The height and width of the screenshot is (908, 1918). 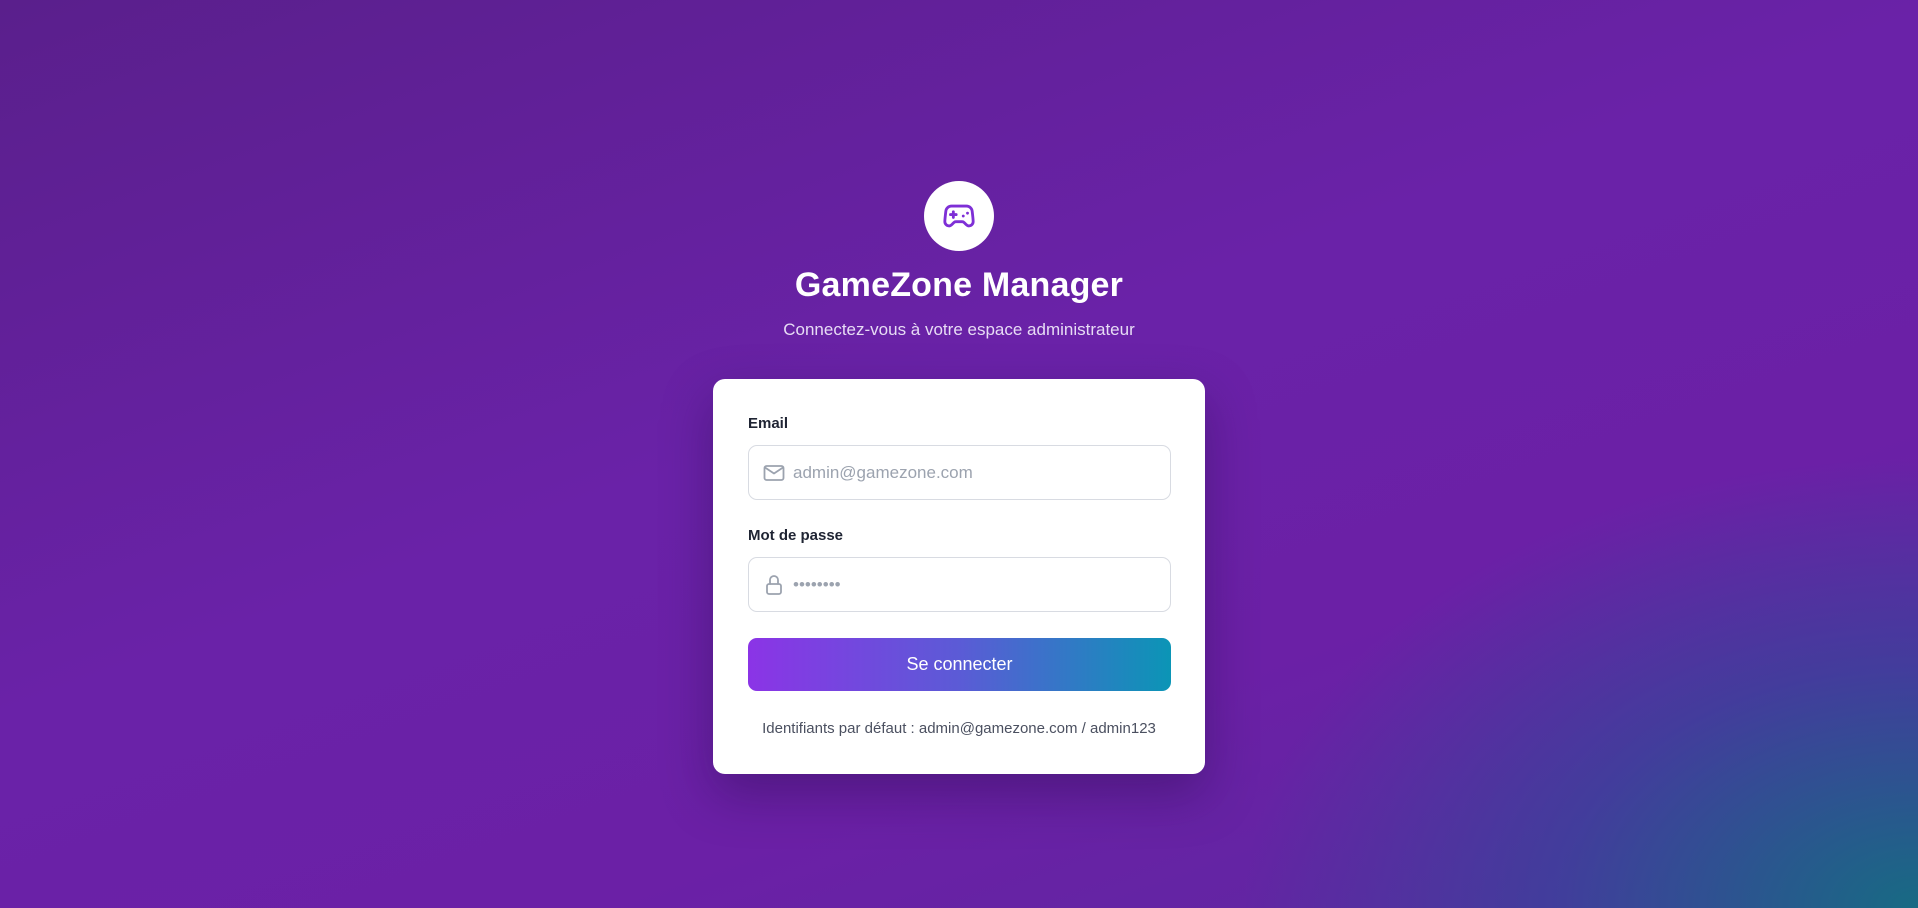 I want to click on lock-icon, so click(x=774, y=585).